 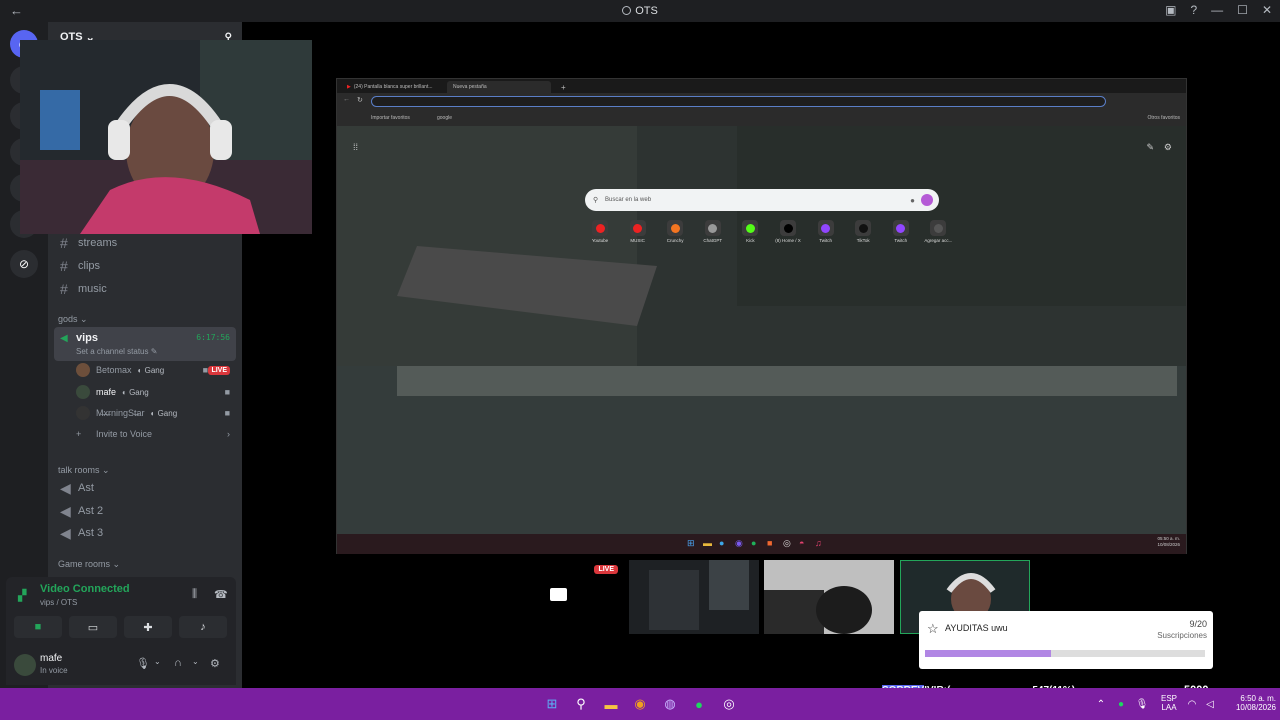 What do you see at coordinates (221, 594) in the screenshot?
I see `disconnect-icon: ☎` at bounding box center [221, 594].